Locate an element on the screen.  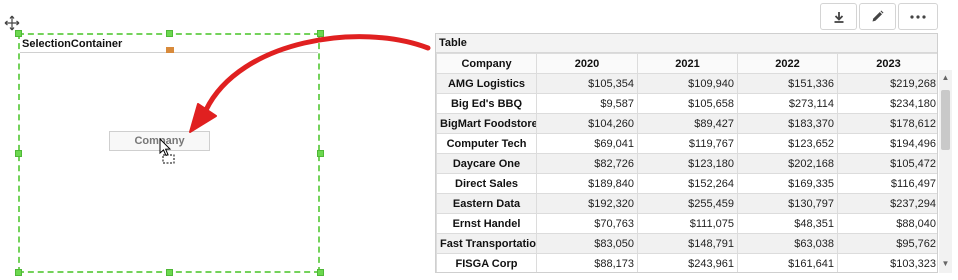
value-cell: $82,726 is located at coordinates (587, 163).